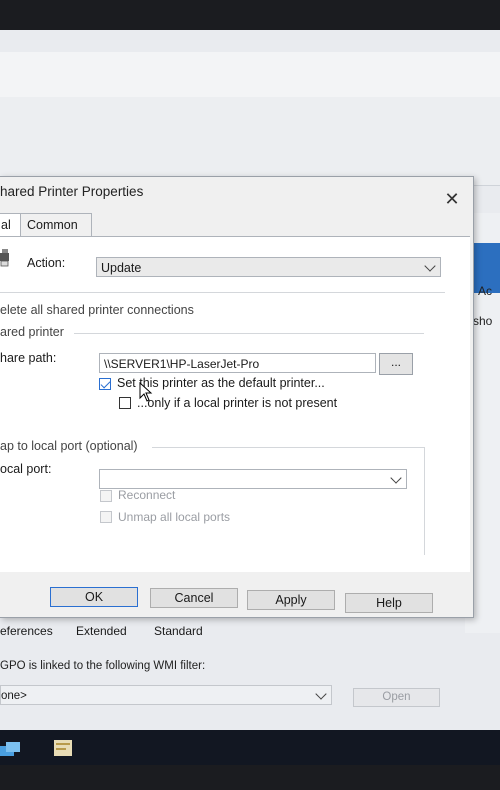 This screenshot has height=790, width=500. Describe the element at coordinates (178, 631) in the screenshot. I see `tab-standard: Standard` at that location.